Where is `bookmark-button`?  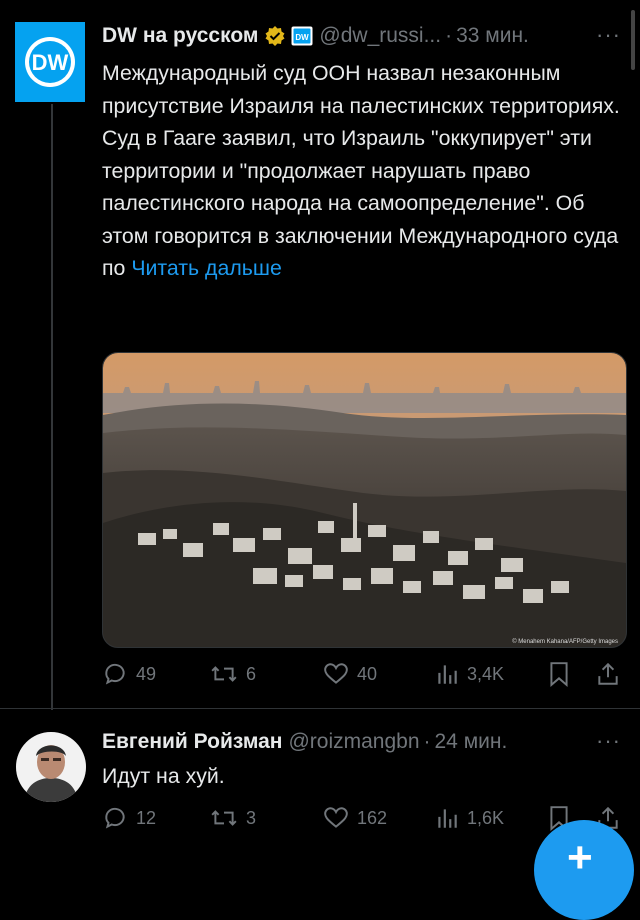 bookmark-button is located at coordinates (559, 674).